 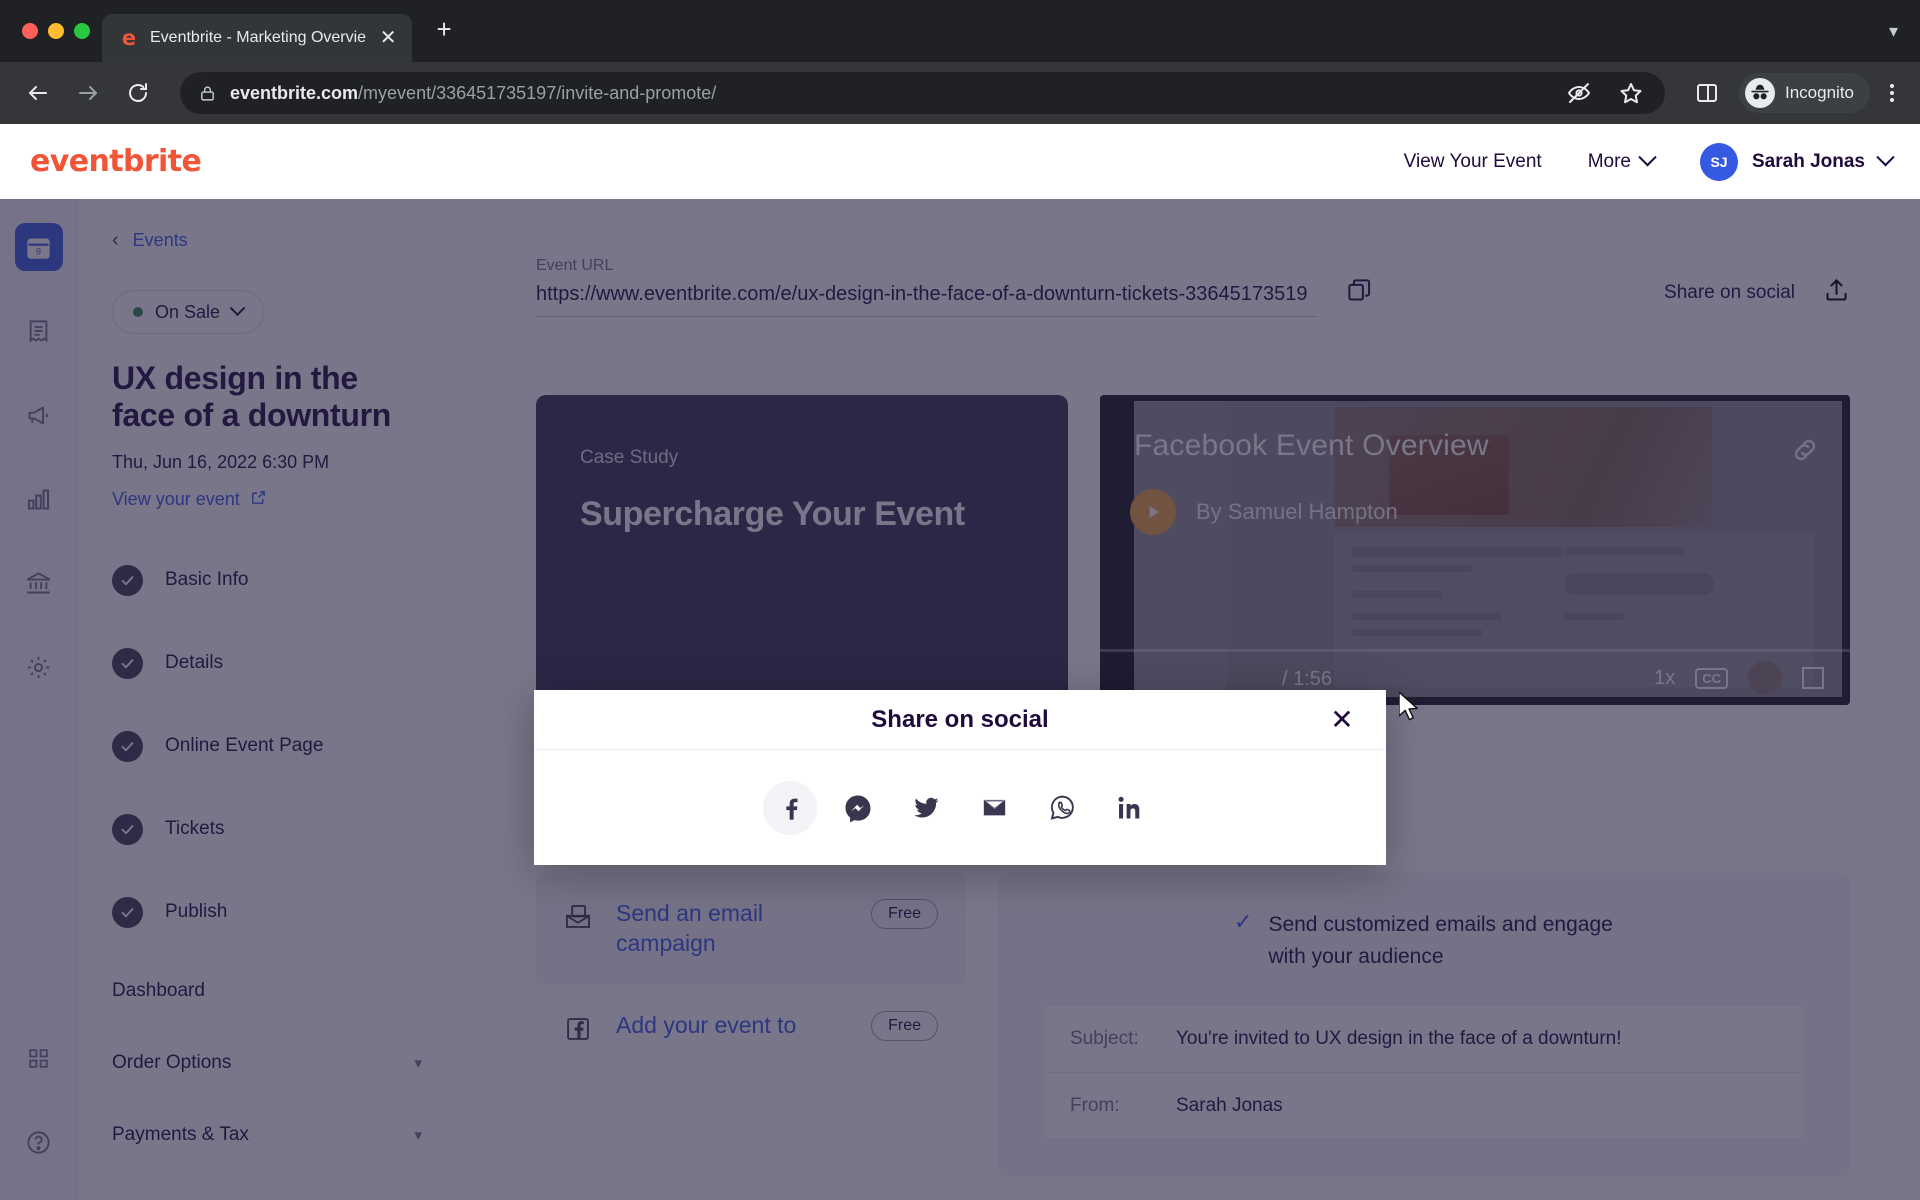 I want to click on modal-header: Share on social ✕, so click(x=960, y=720).